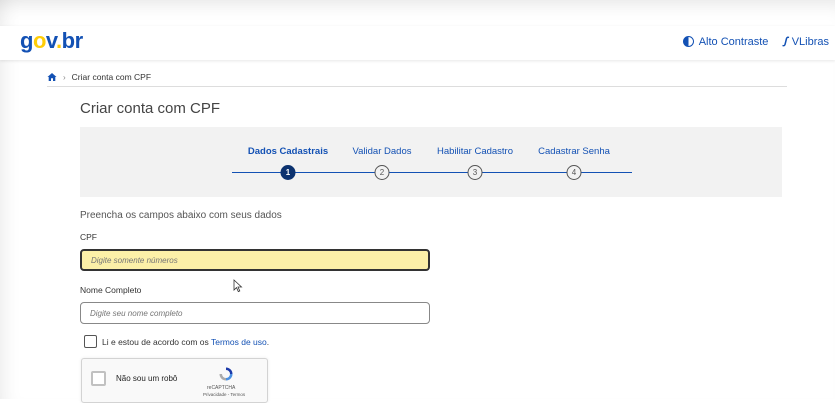 This screenshot has width=835, height=403. I want to click on step-circle-2: 2, so click(382, 172).